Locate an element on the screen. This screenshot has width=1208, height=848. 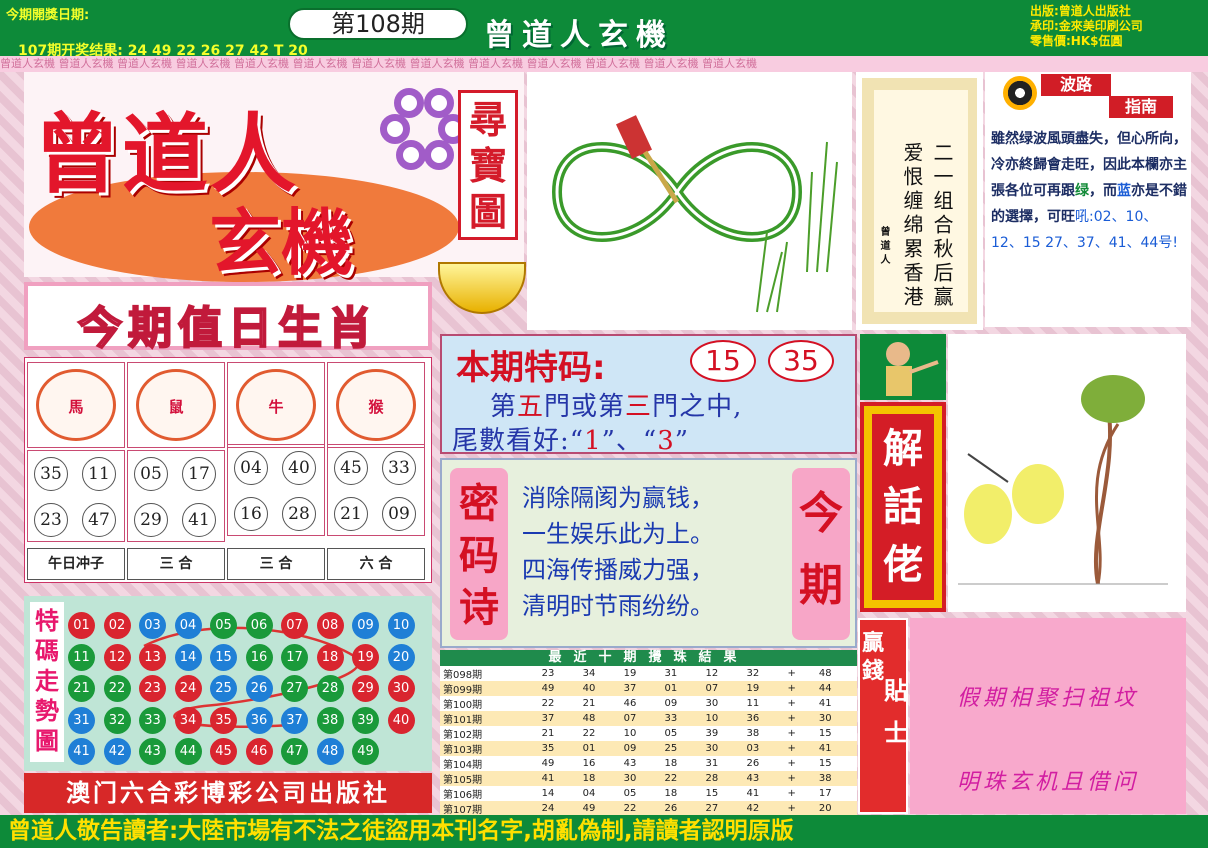
poem-line: 消除隔阂为赢钱， is located at coordinates (618, 498).